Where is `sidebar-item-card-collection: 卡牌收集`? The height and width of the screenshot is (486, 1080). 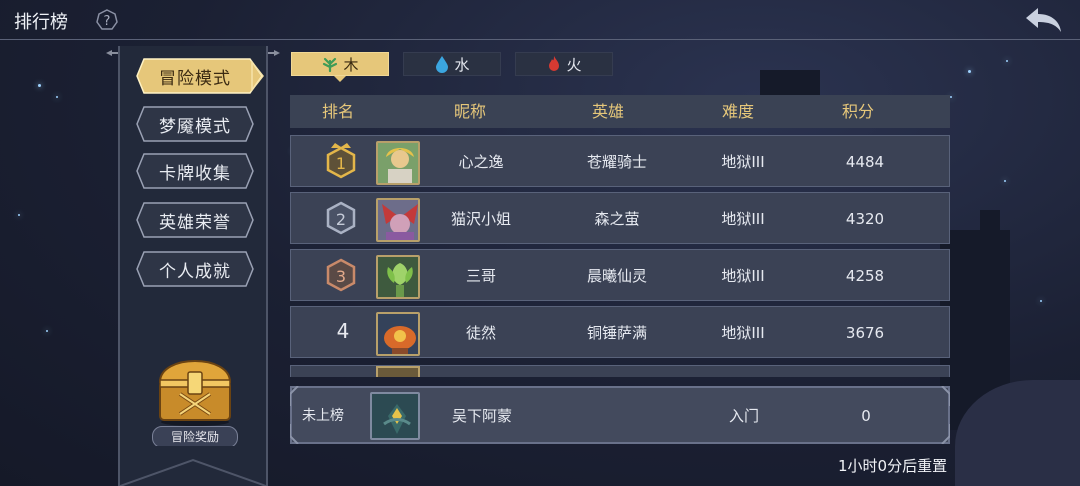 sidebar-item-card-collection: 卡牌收集 is located at coordinates (195, 171).